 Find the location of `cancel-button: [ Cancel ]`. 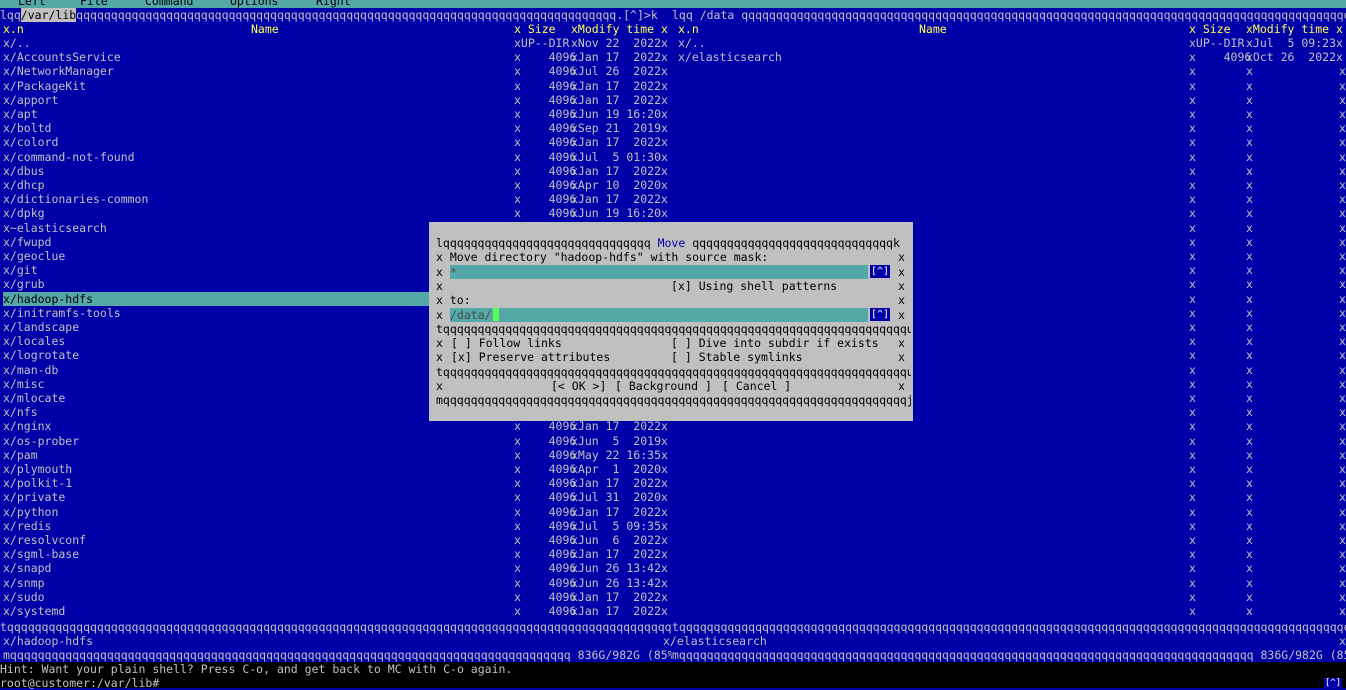

cancel-button: [ Cancel ] is located at coordinates (762, 386).